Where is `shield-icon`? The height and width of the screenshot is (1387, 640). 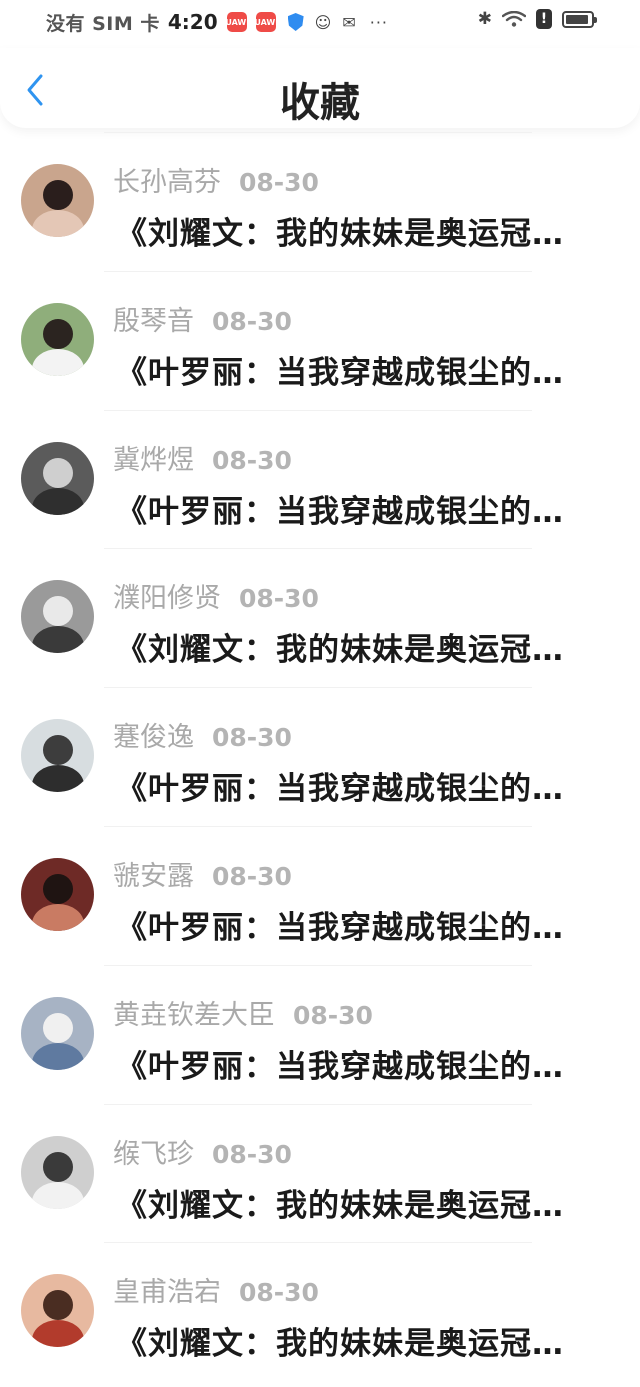
shield-icon is located at coordinates (295, 22).